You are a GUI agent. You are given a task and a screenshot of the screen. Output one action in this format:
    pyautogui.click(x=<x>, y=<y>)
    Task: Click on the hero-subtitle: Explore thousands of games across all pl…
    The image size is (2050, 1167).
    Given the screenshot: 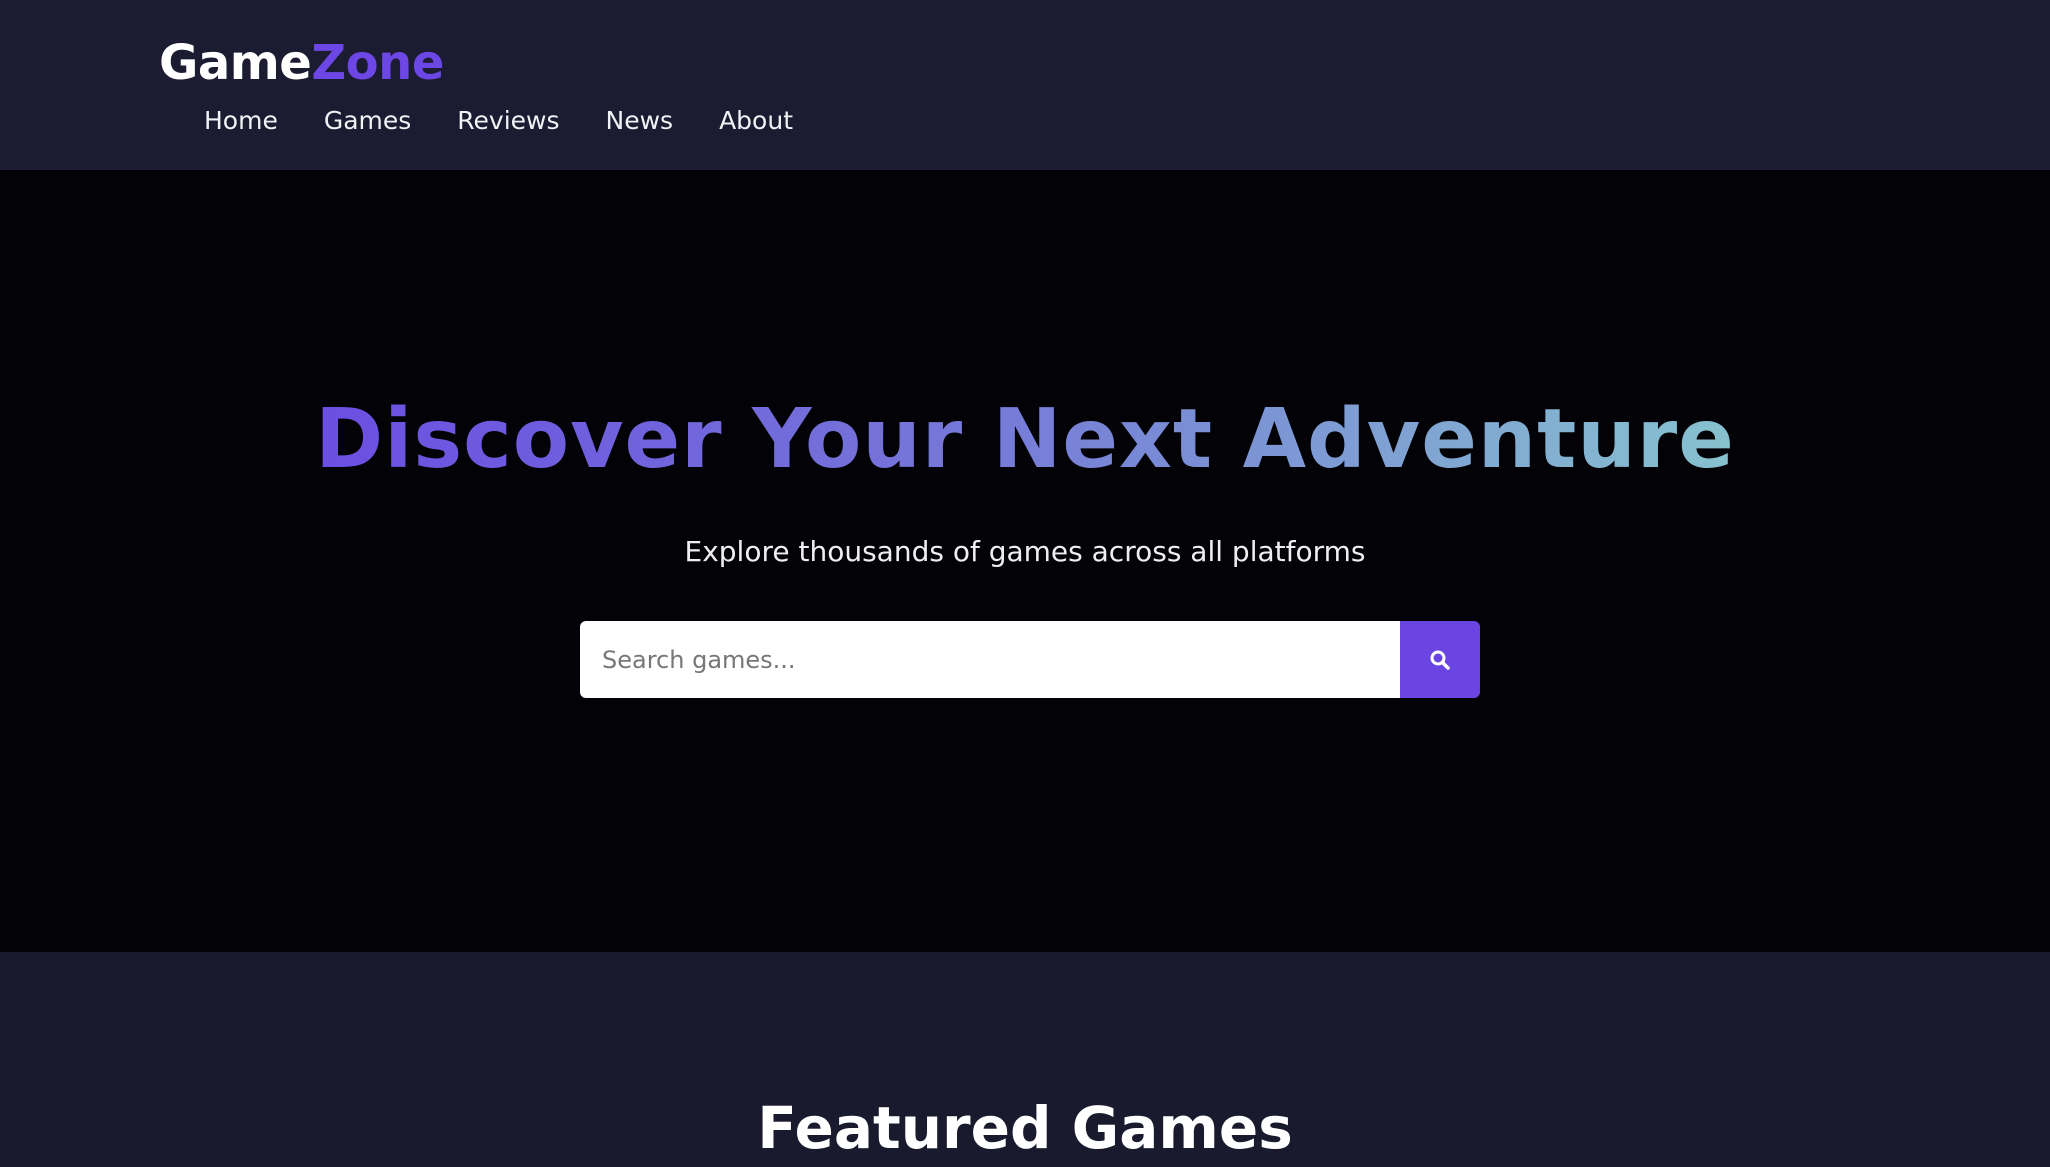 What is the action you would take?
    pyautogui.click(x=1025, y=551)
    